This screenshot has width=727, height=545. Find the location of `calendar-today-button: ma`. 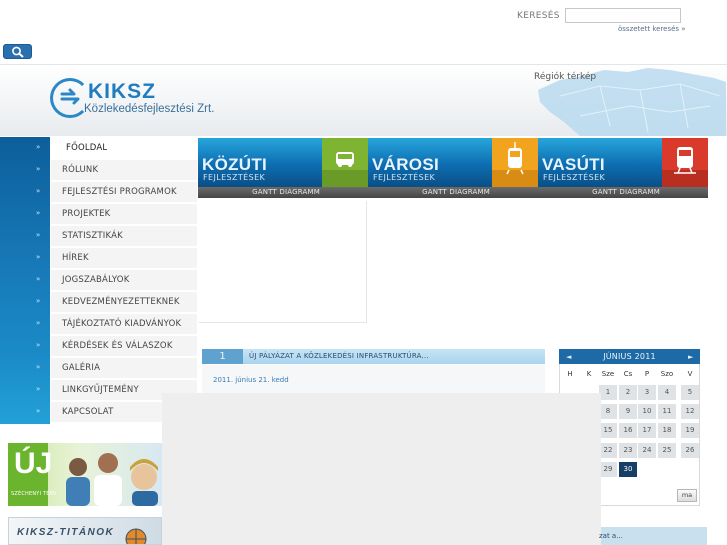

calendar-today-button: ma is located at coordinates (687, 495).